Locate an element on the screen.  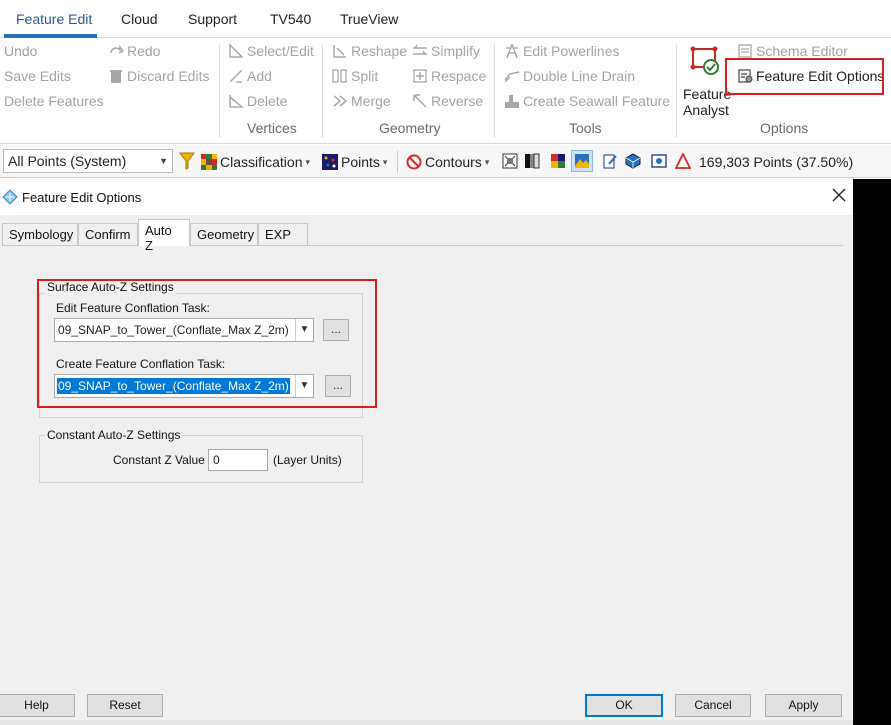
surface-settings-highlight is located at coordinates (207, 343).